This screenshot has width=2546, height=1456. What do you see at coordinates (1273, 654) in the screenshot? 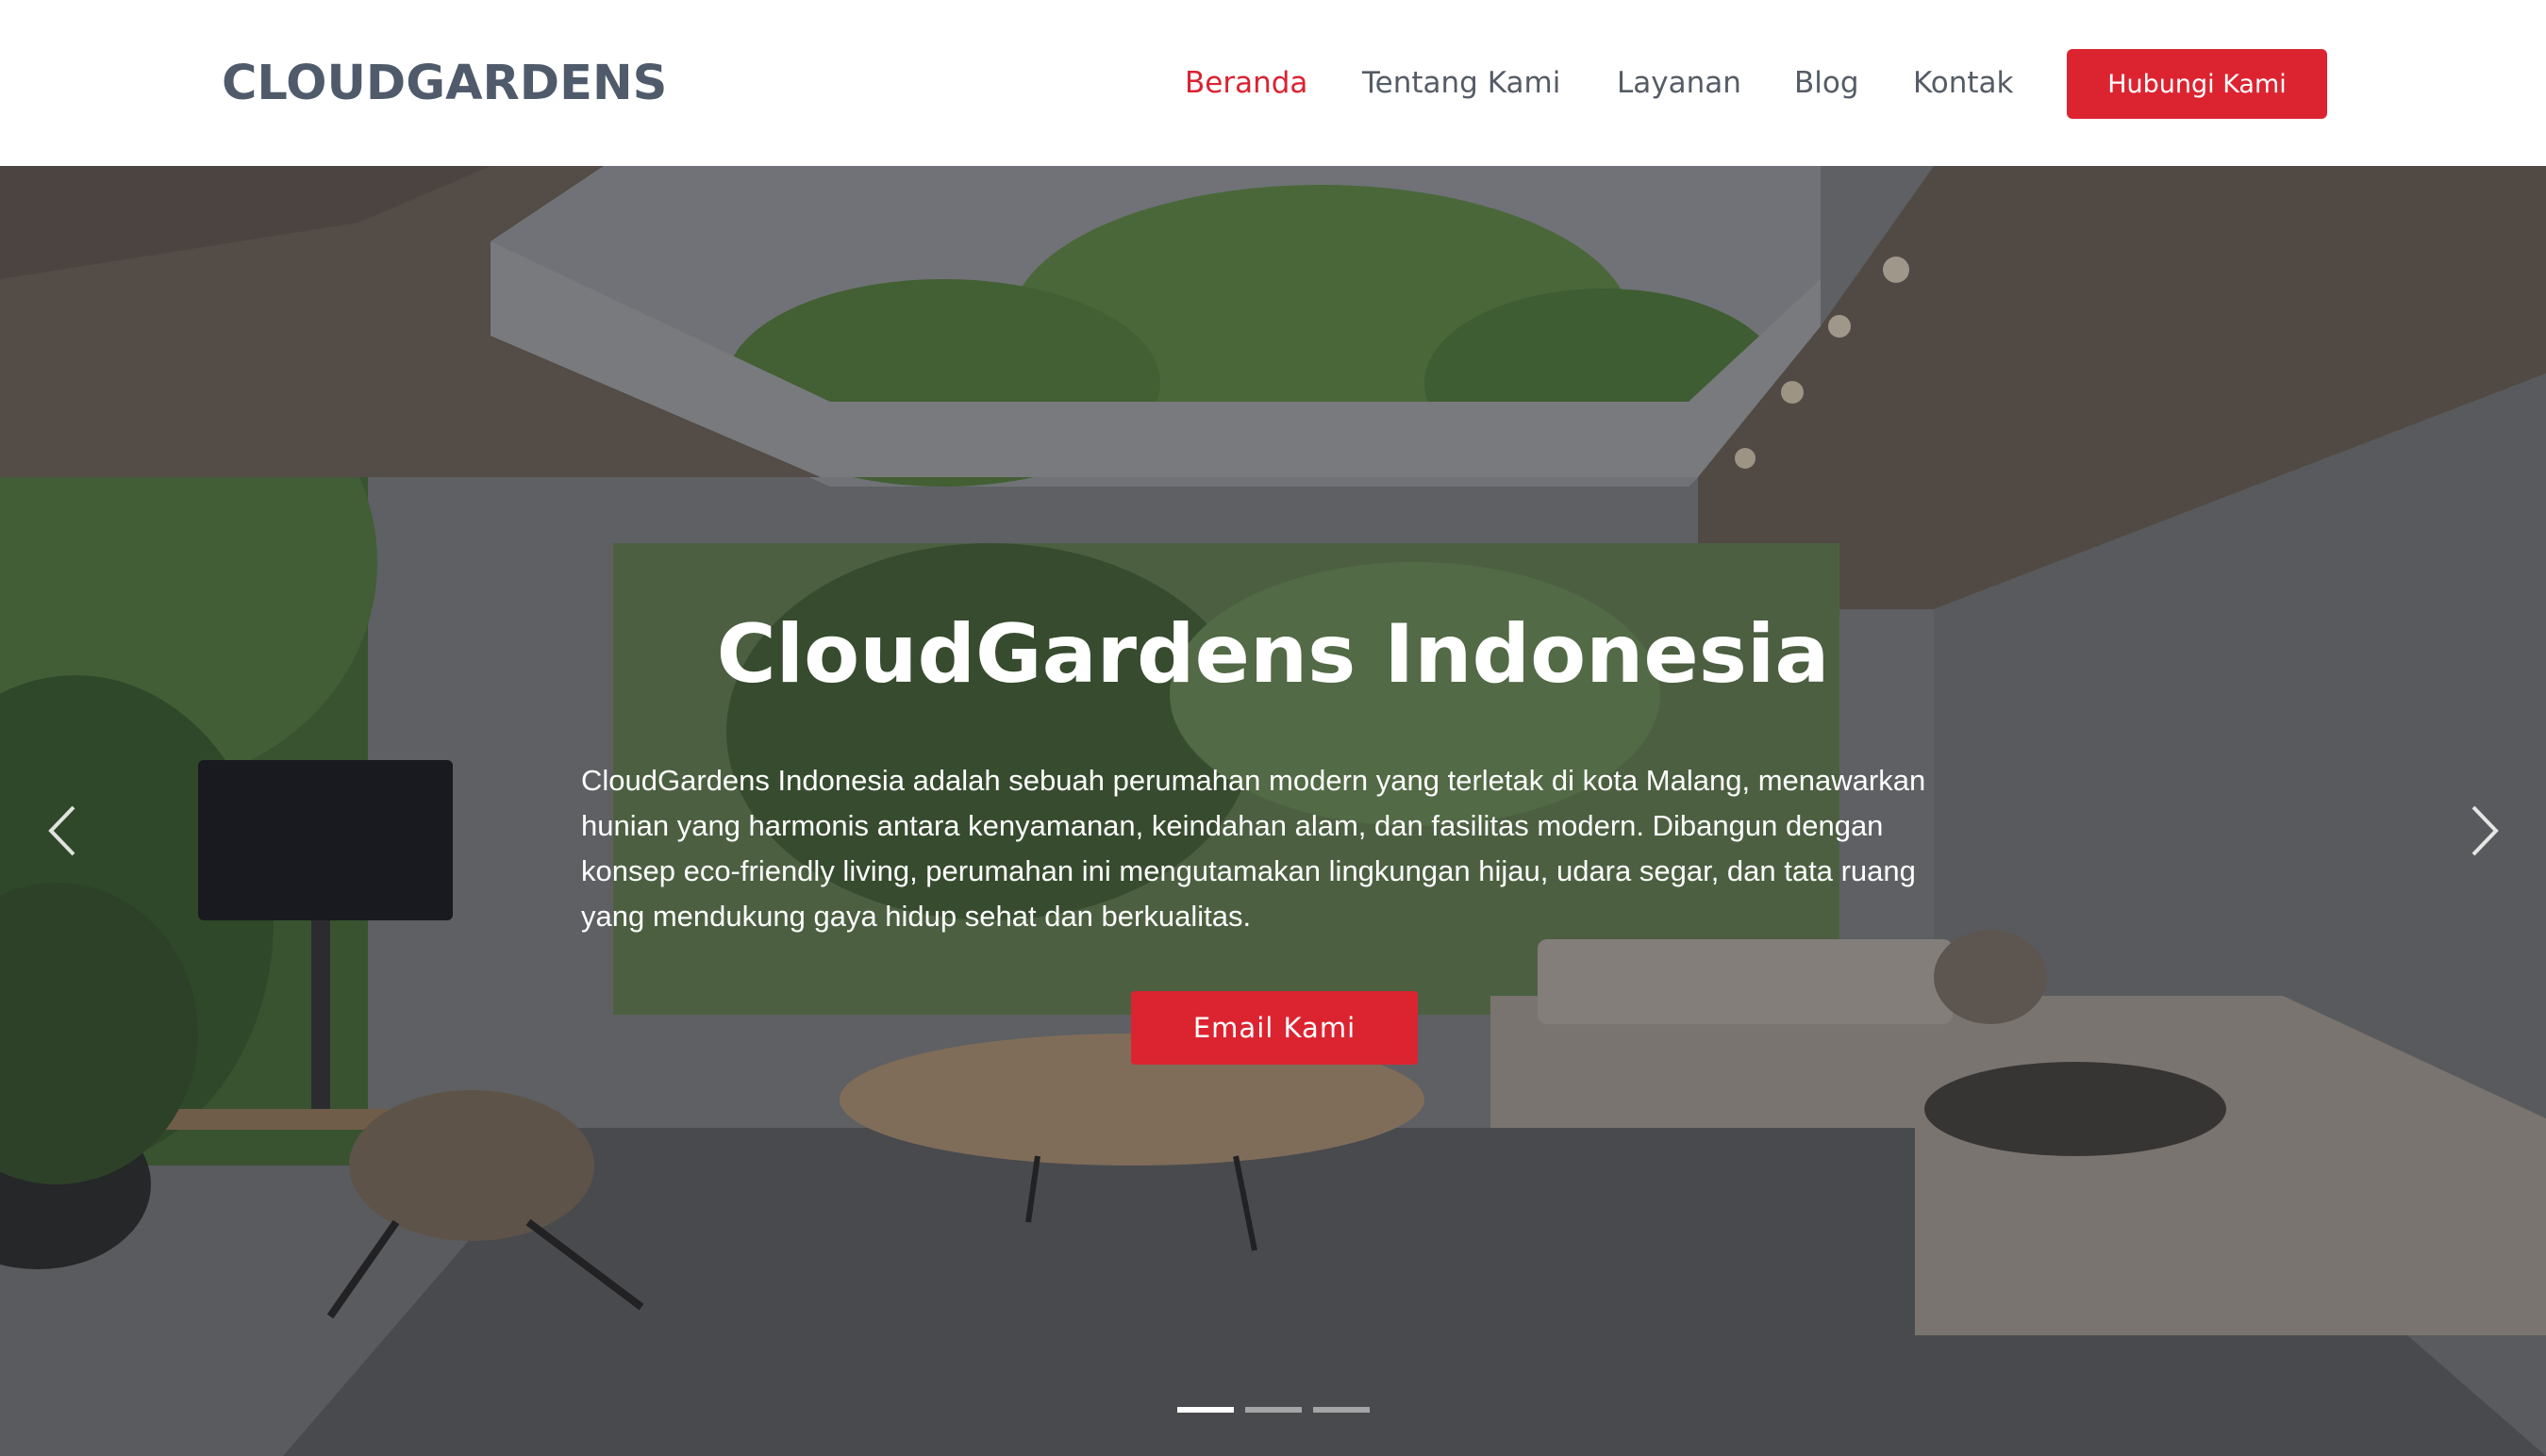
I see `hero-title: CloudGardens Indonesia` at bounding box center [1273, 654].